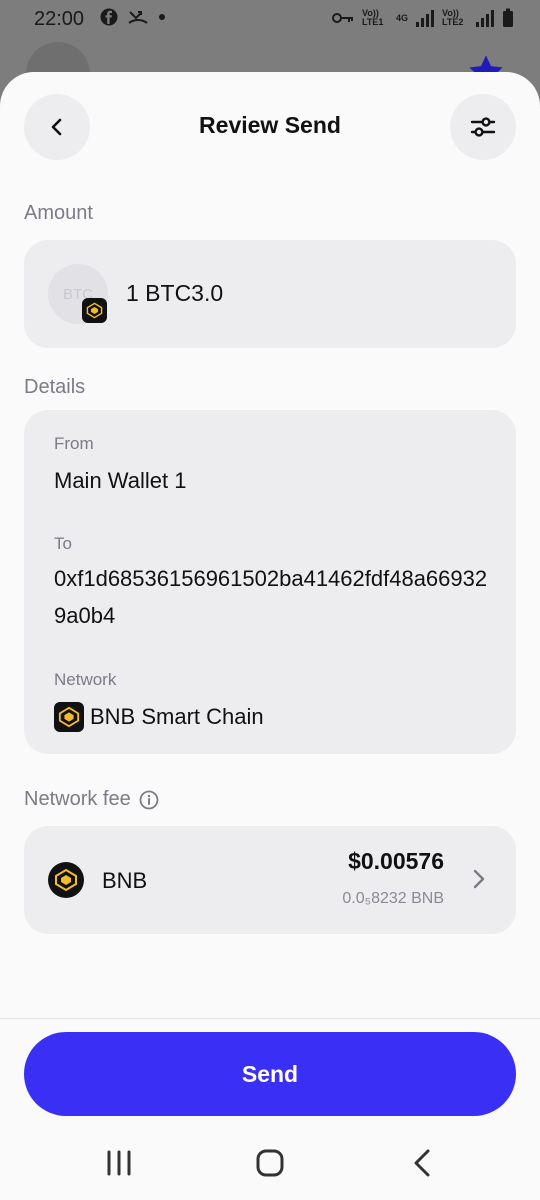 The width and height of the screenshot is (540, 1200). I want to click on bnb-coin-icon, so click(66, 880).